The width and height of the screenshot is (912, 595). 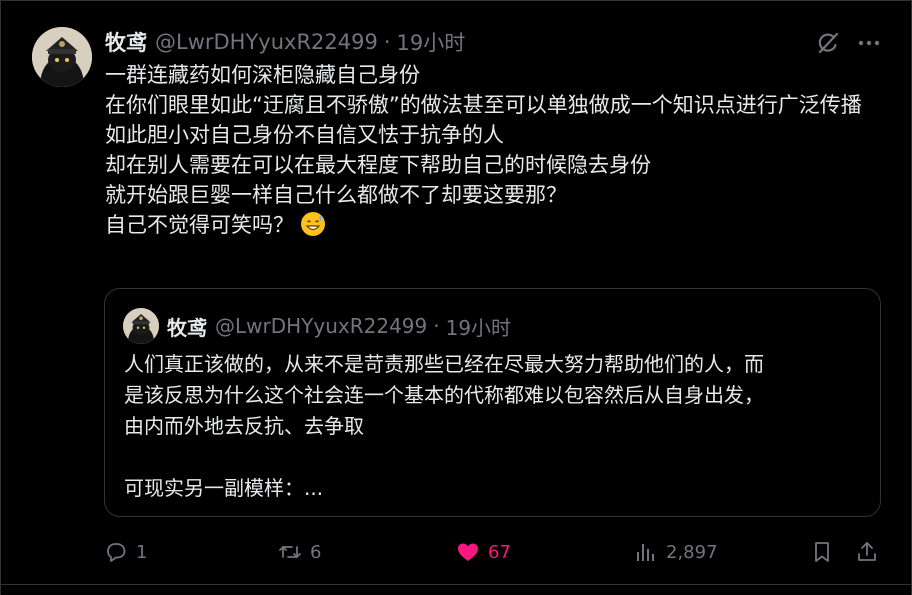 I want to click on avatar, so click(x=62, y=57).